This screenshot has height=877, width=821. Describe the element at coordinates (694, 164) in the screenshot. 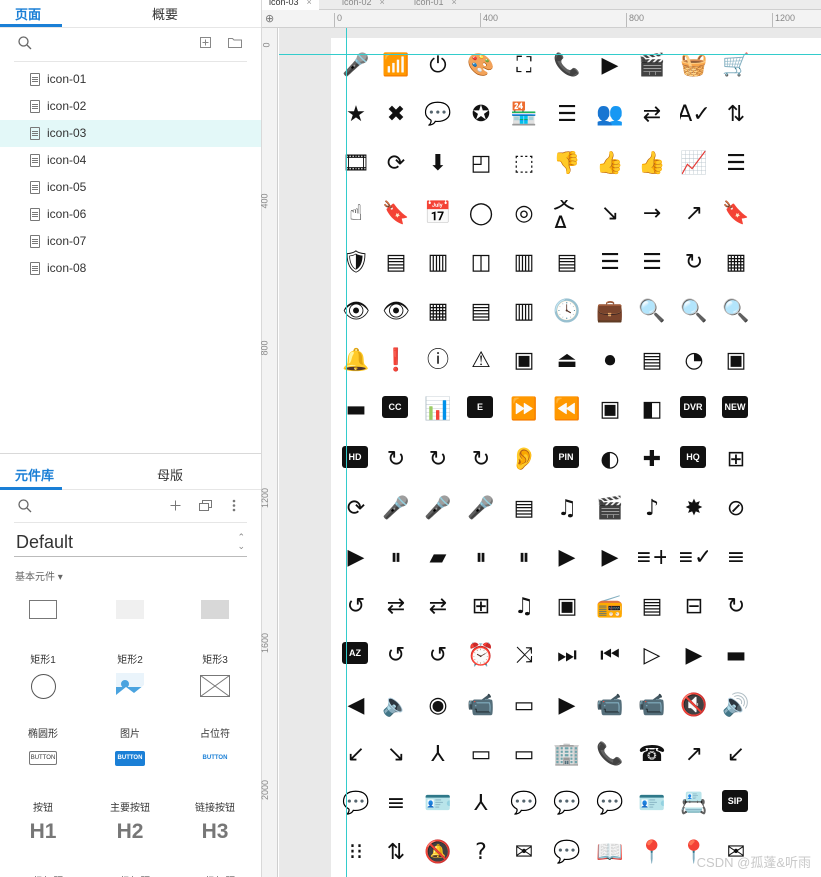

I see `icon-r3-c9-icon: 📈` at that location.